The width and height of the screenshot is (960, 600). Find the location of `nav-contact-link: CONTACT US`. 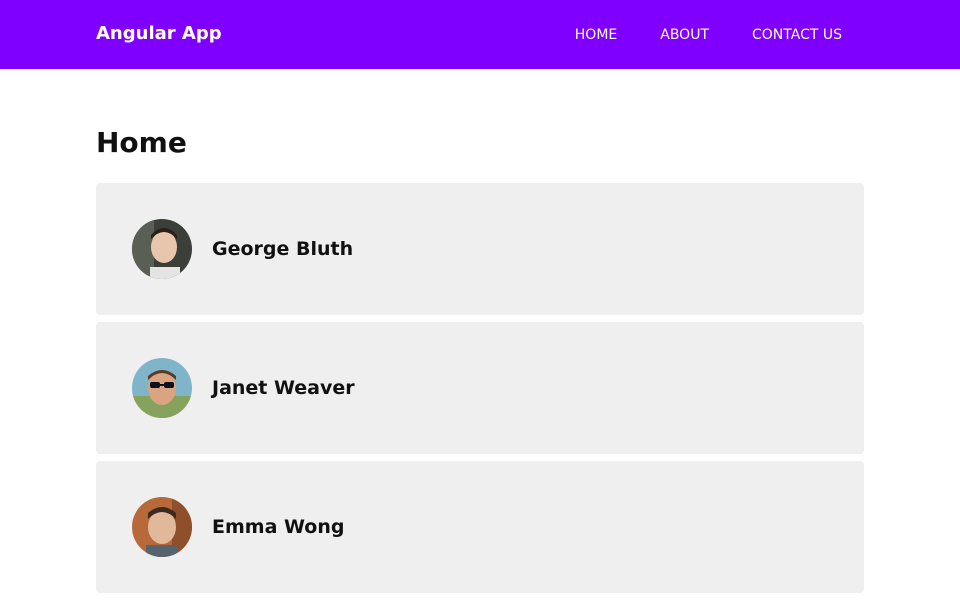

nav-contact-link: CONTACT US is located at coordinates (797, 35).